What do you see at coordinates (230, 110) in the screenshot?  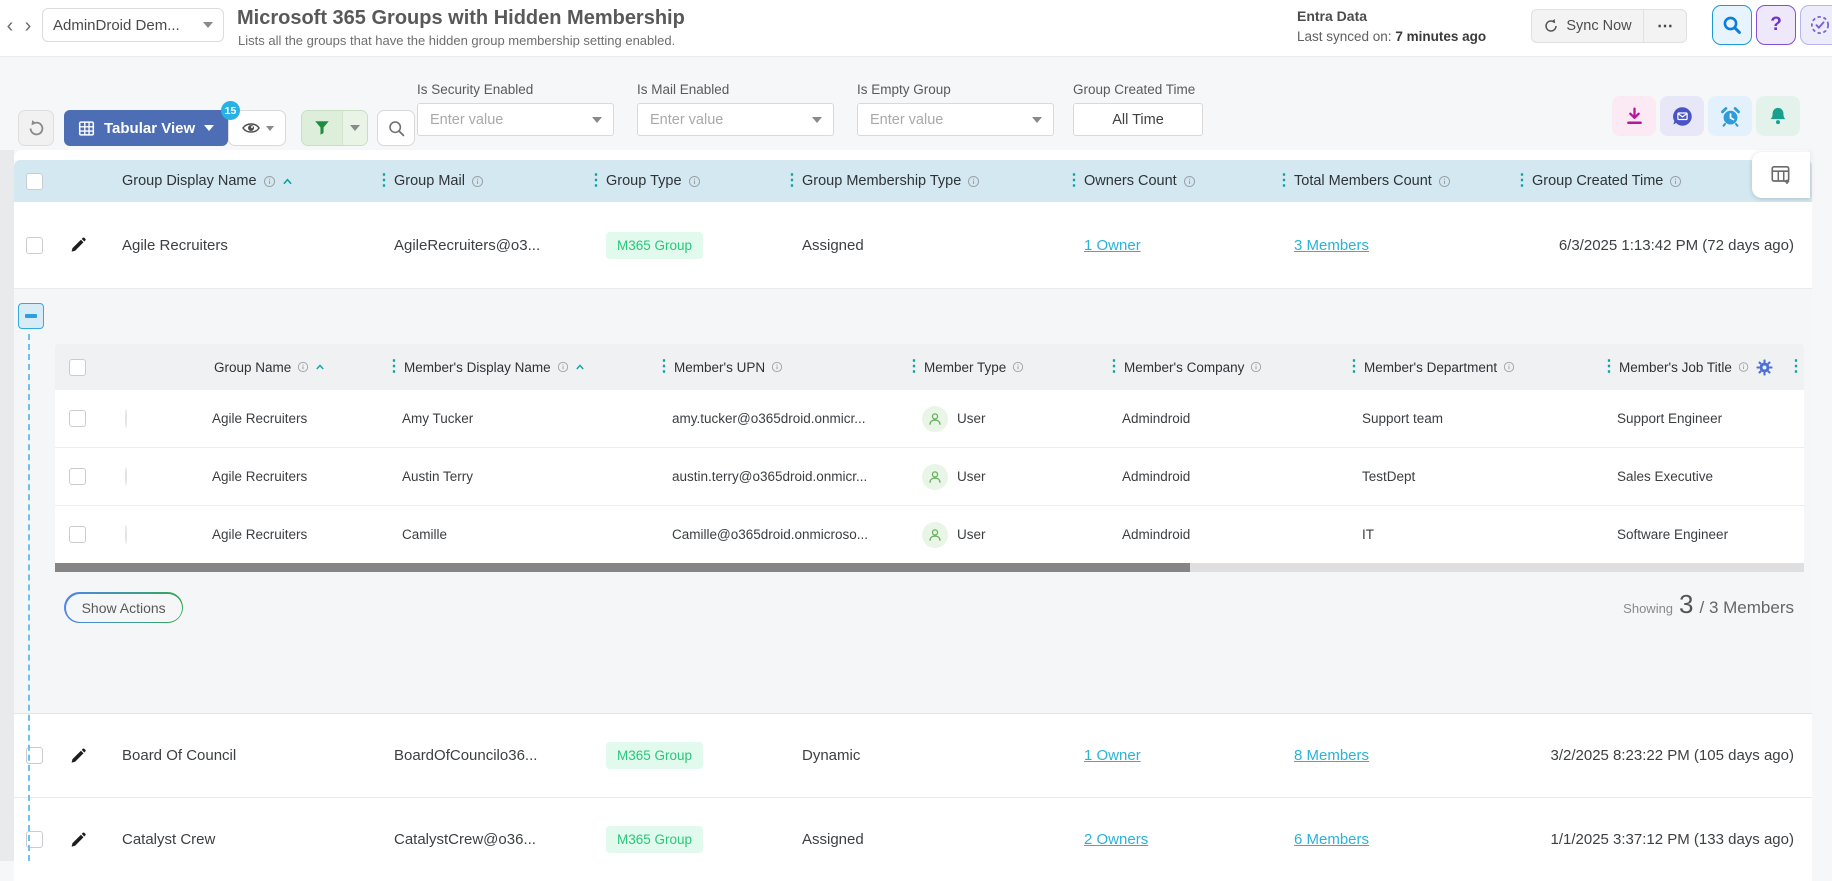 I see `column-count-badge: 15` at bounding box center [230, 110].